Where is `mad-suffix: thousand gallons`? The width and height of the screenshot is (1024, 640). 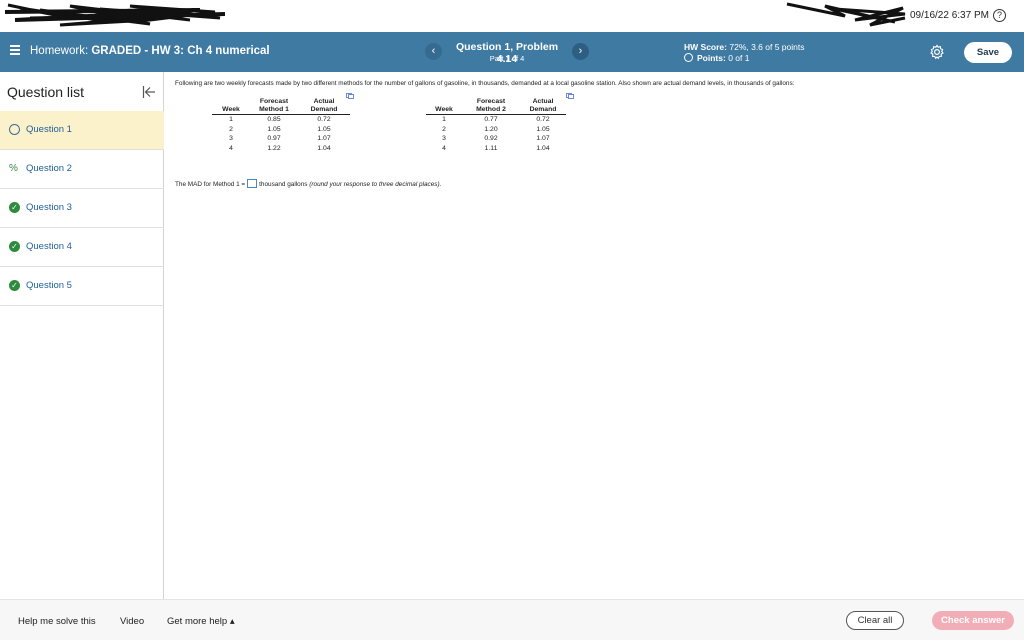
mad-suffix: thousand gallons is located at coordinates (283, 184).